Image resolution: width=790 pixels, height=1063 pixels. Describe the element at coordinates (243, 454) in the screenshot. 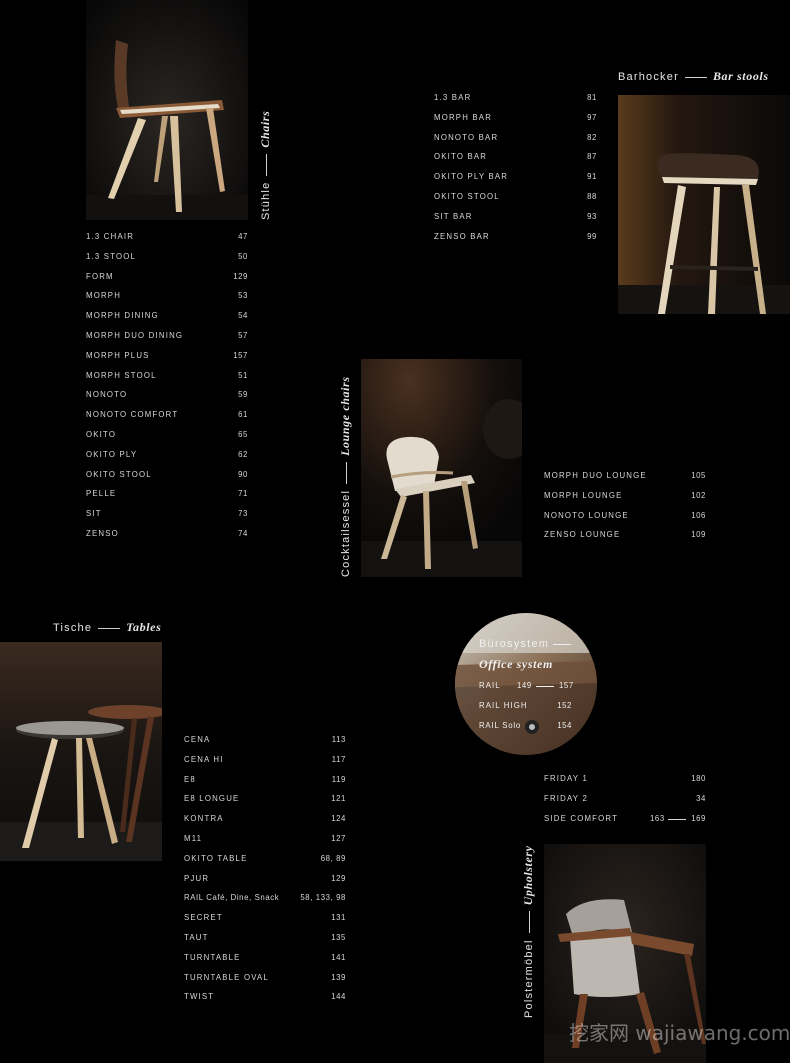

I see `item-page: 62` at that location.